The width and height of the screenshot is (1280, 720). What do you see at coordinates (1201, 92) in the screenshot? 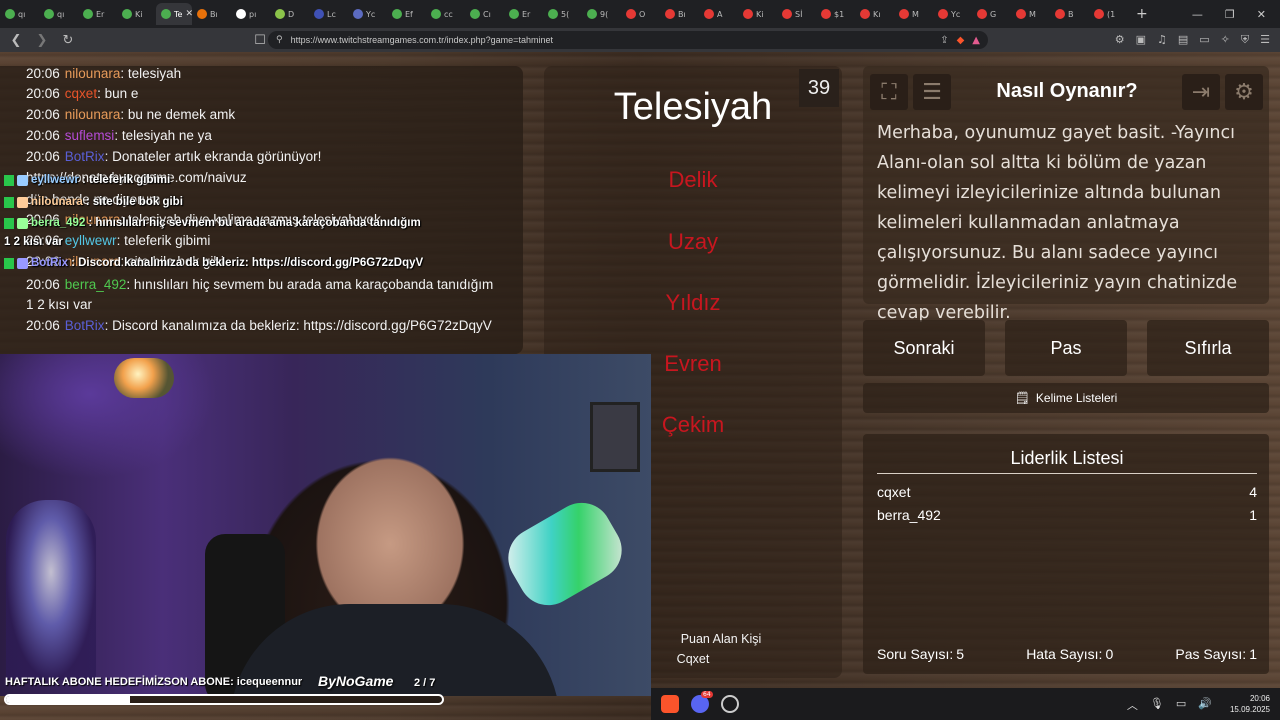
I see `exit-button: ⇥` at bounding box center [1201, 92].